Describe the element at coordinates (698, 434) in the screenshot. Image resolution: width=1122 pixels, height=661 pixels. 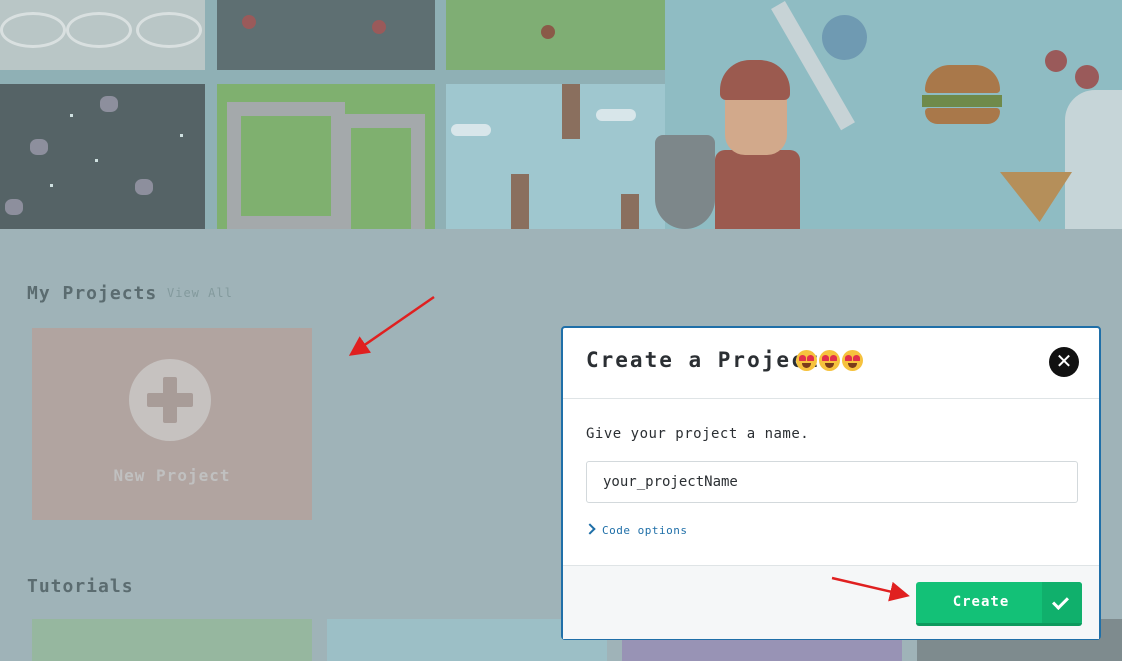
I see `name-prompt: Give your project a name.` at that location.